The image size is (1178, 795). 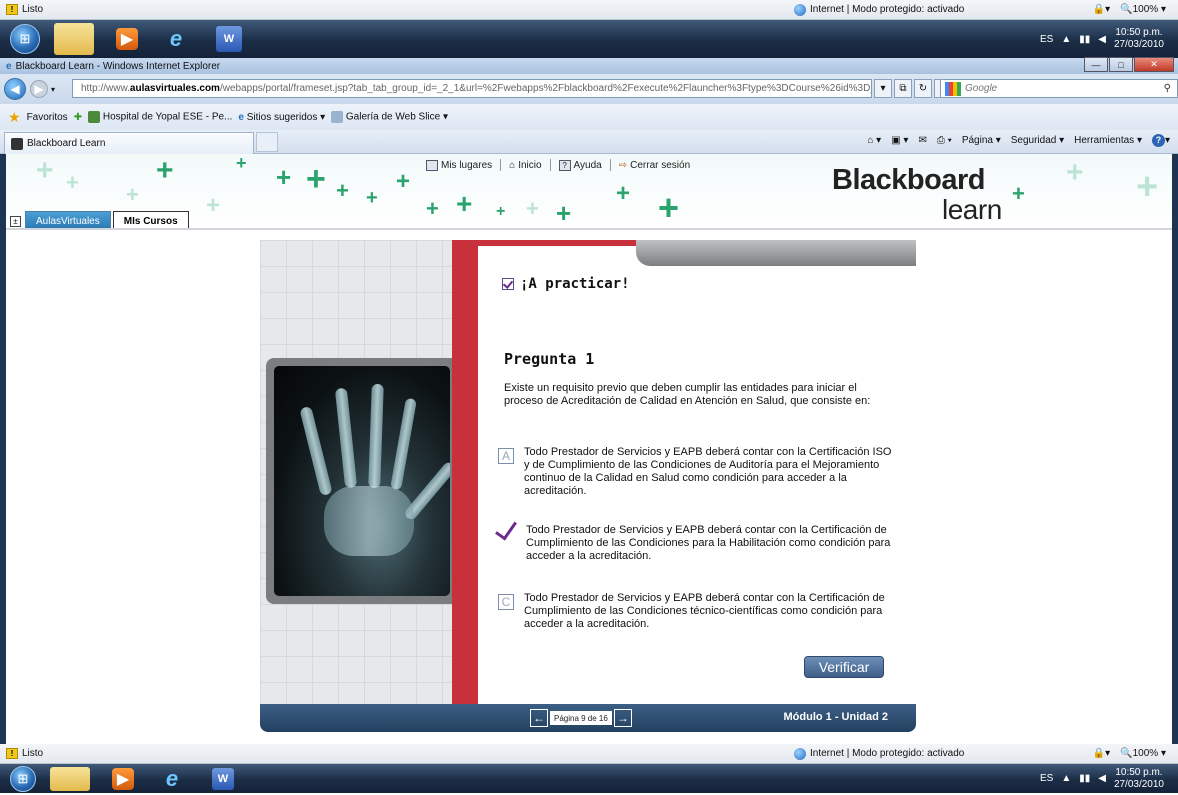 What do you see at coordinates (68, 219) in the screenshot?
I see `tab-aulasvirtuales: AulasVirtuales` at bounding box center [68, 219].